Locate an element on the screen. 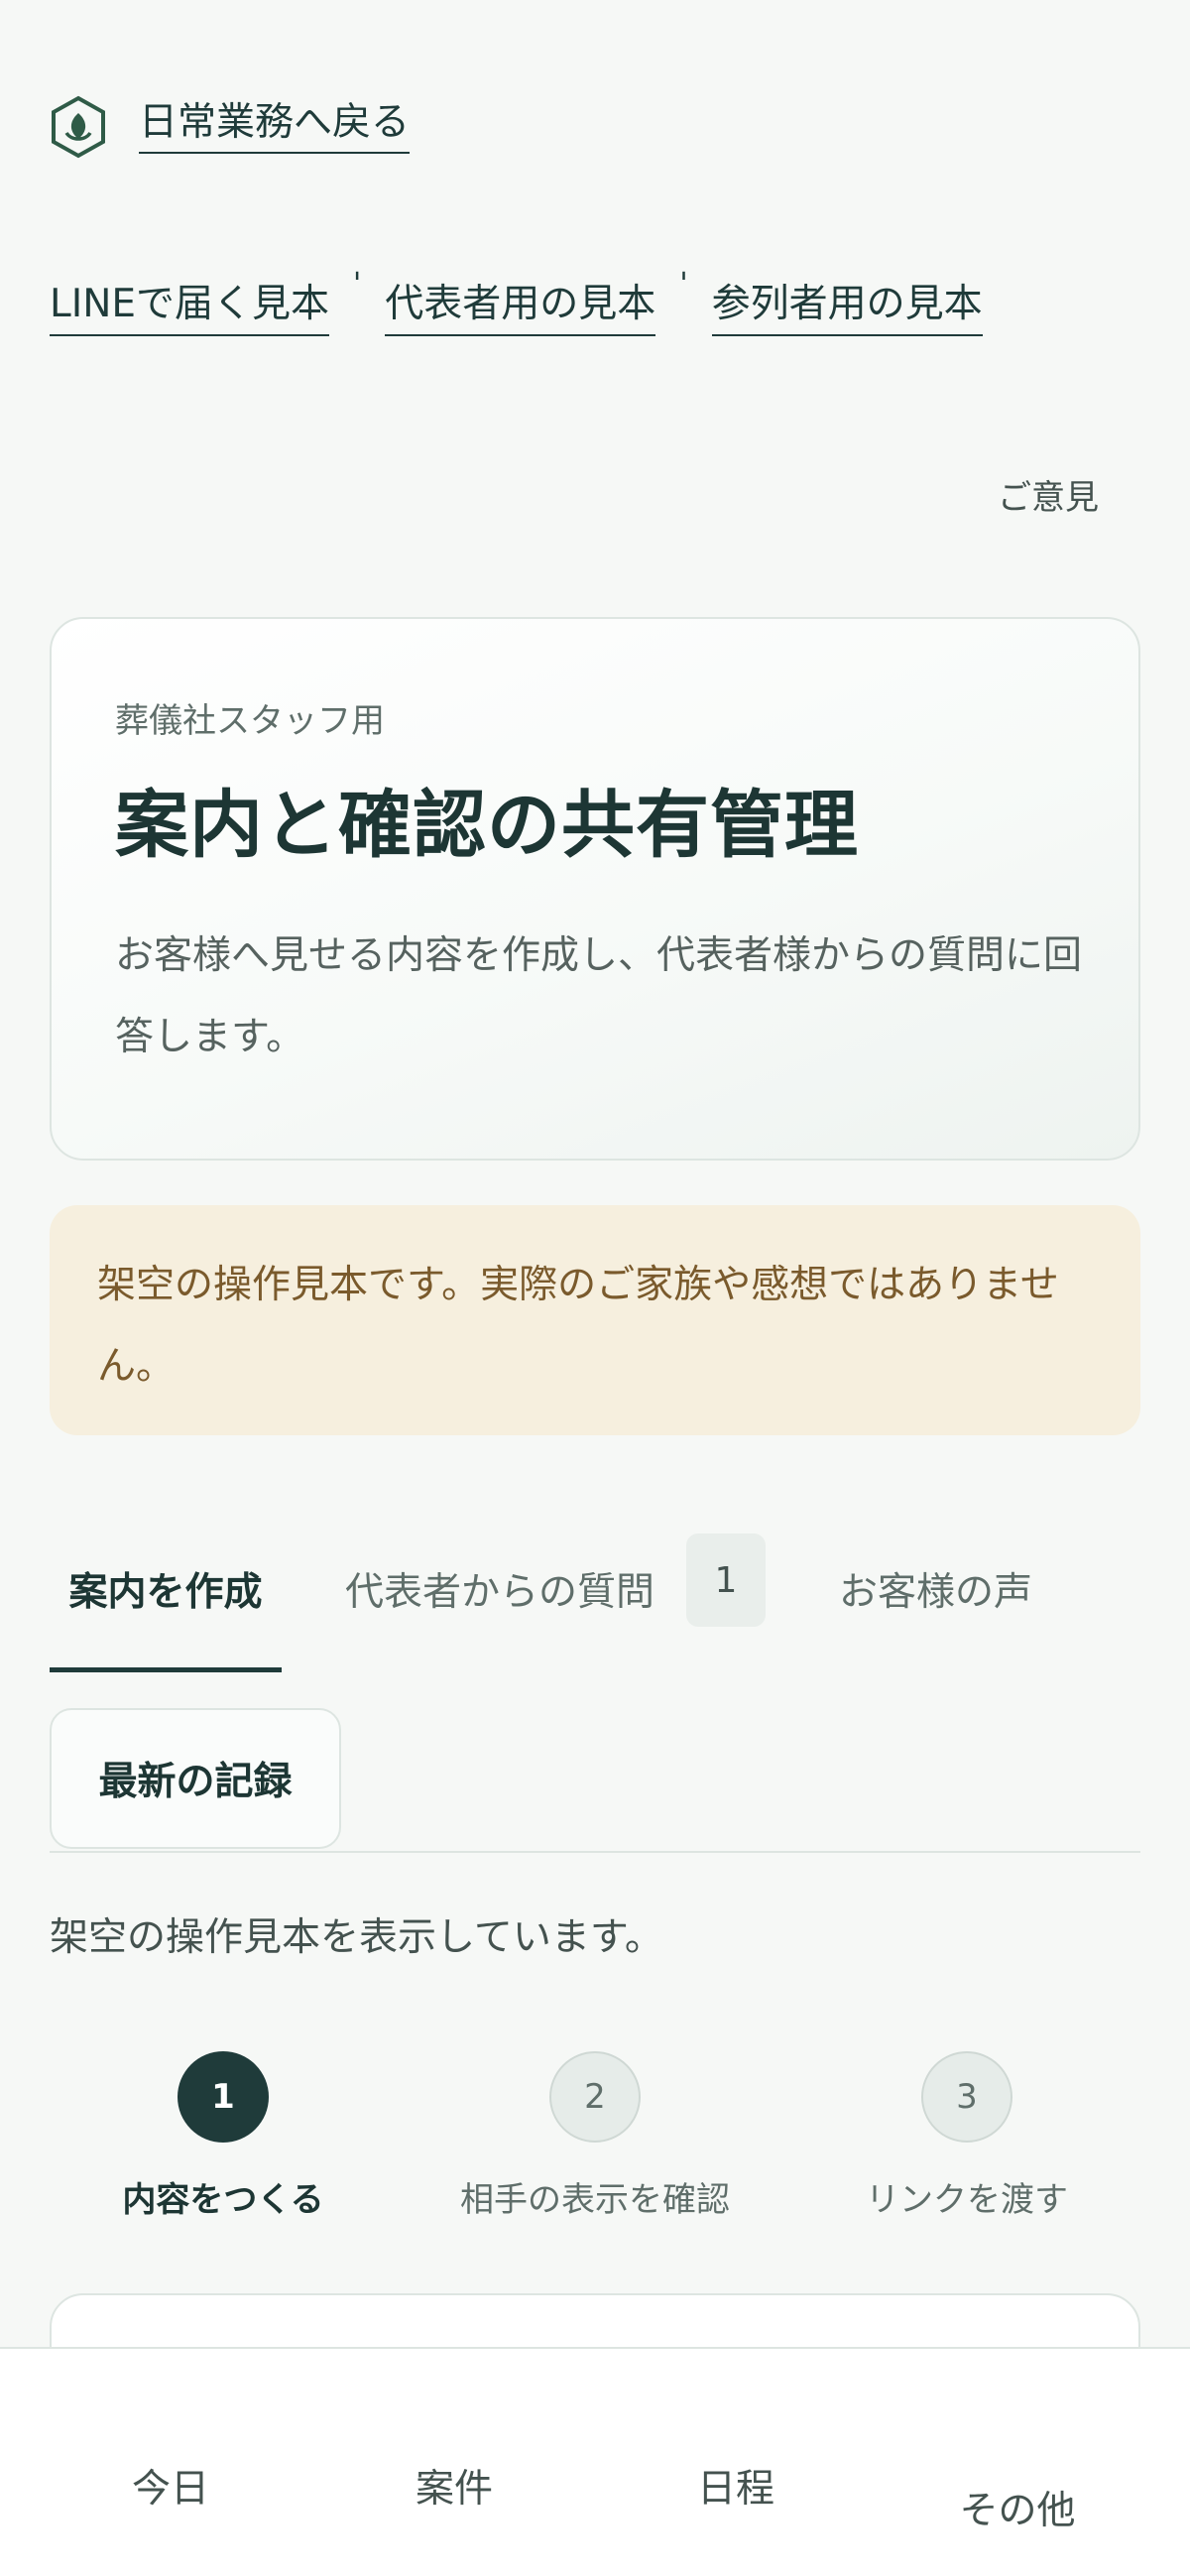  questions-count-badge: 1 is located at coordinates (726, 1580).